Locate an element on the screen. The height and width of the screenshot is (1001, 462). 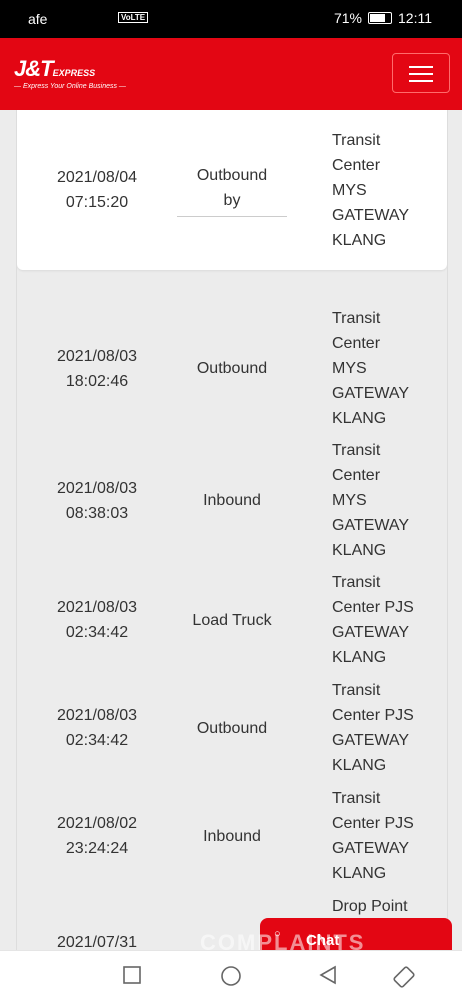
logo-suffix: EXPRESS is located at coordinates (74, 73).